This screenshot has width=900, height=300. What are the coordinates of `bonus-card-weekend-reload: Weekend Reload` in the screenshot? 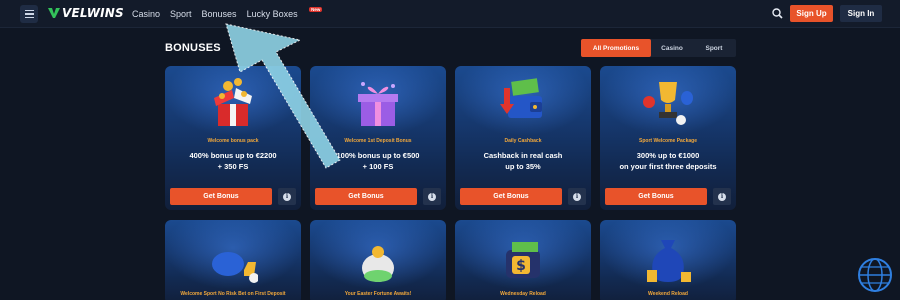 It's located at (668, 260).